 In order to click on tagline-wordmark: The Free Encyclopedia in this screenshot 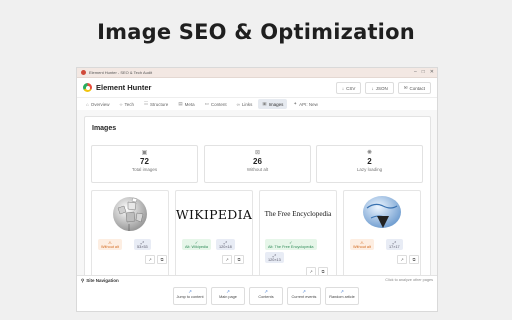, I will do `click(298, 214)`.